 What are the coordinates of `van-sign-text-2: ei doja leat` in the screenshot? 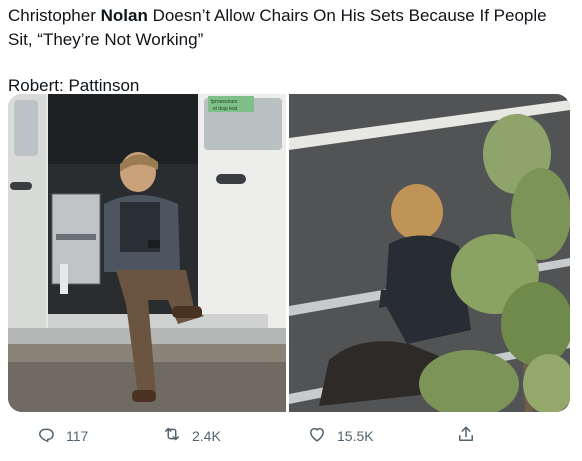 It's located at (225, 109).